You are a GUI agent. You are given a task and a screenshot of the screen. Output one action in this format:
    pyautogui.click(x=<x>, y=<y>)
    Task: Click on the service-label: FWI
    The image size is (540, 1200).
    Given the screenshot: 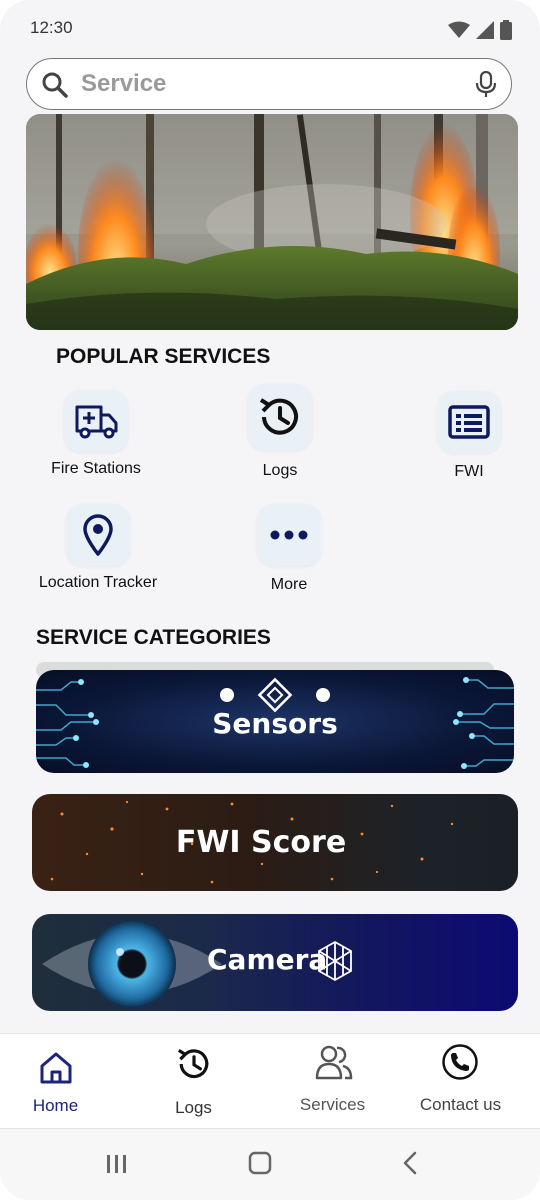 What is the action you would take?
    pyautogui.click(x=469, y=471)
    